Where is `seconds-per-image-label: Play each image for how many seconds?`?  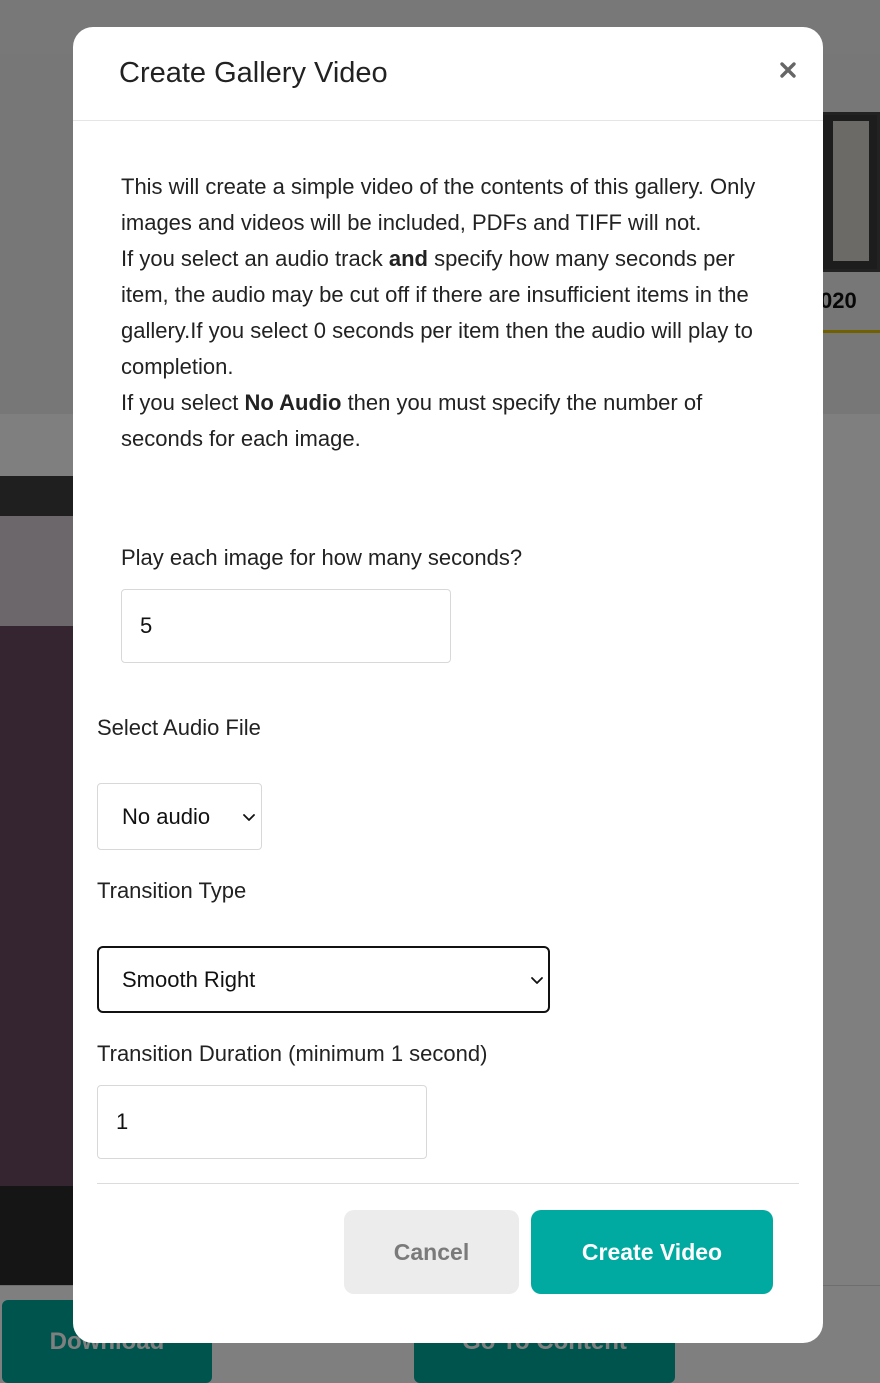
seconds-per-image-label: Play each image for how many seconds? is located at coordinates (322, 557).